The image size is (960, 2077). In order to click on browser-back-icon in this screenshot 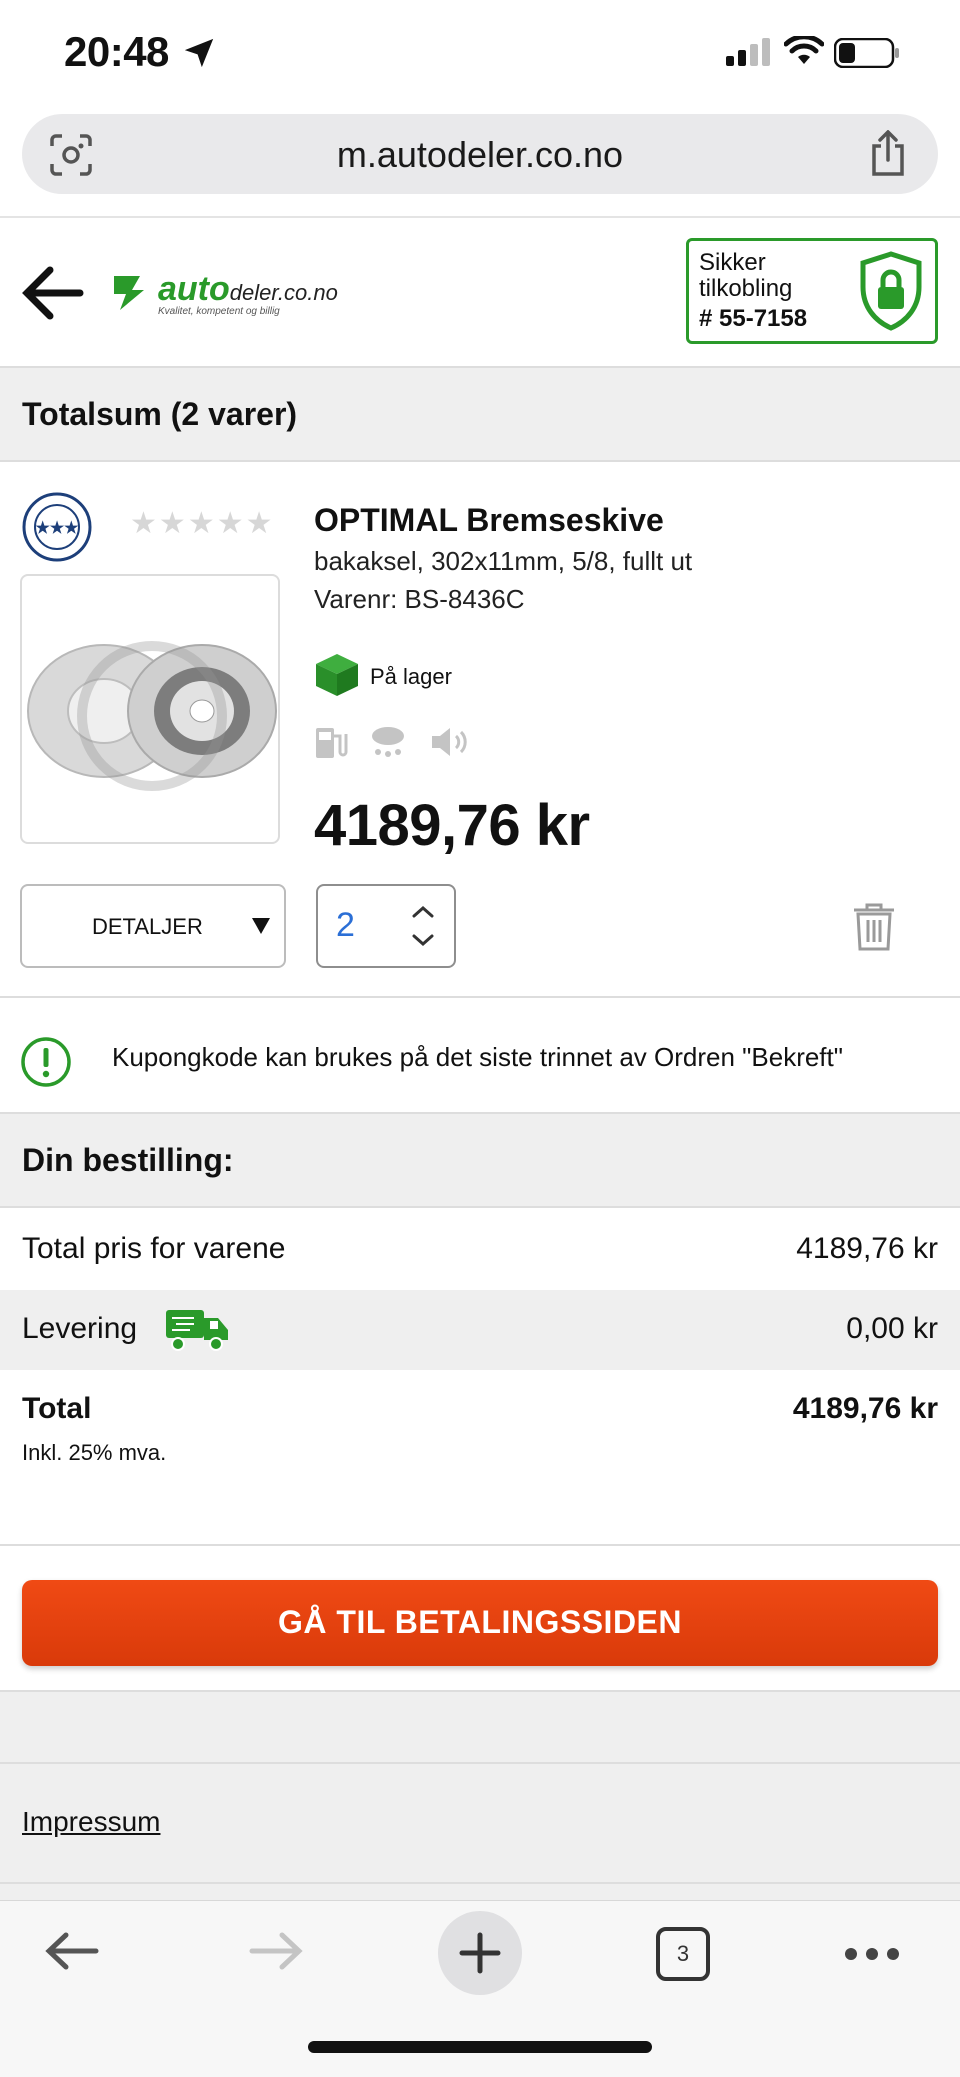, I will do `click(72, 1951)`.